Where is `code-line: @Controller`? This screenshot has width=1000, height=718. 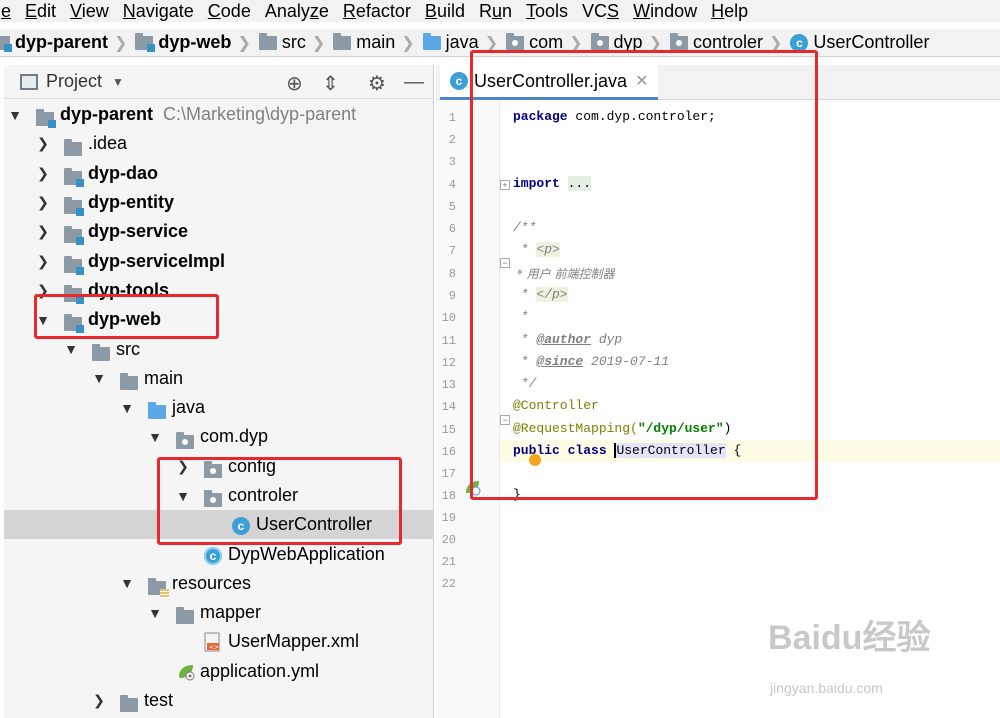
code-line: @Controller is located at coordinates (556, 405).